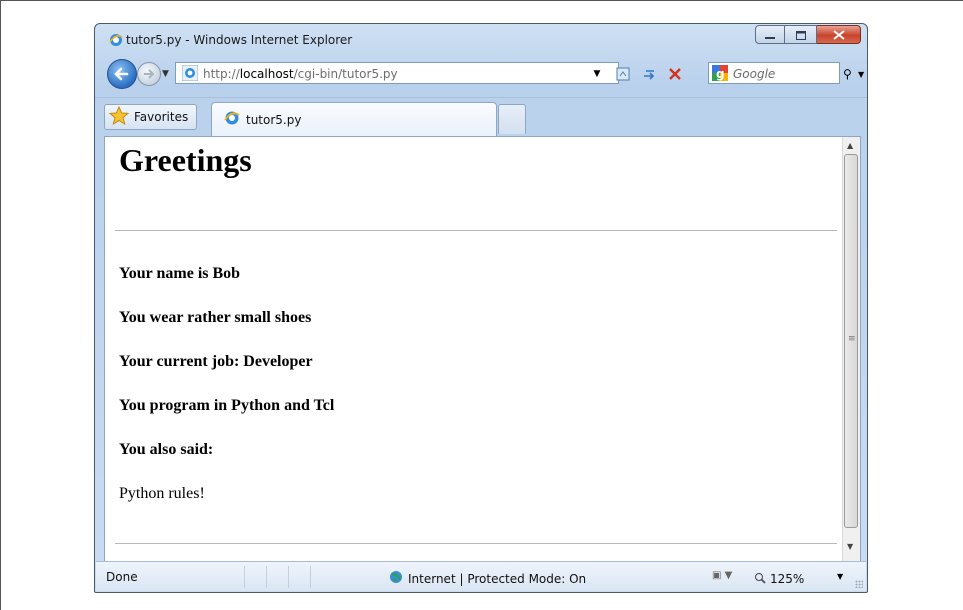 This screenshot has height=610, width=963. I want to click on page-heading: Greetings, so click(185, 160).